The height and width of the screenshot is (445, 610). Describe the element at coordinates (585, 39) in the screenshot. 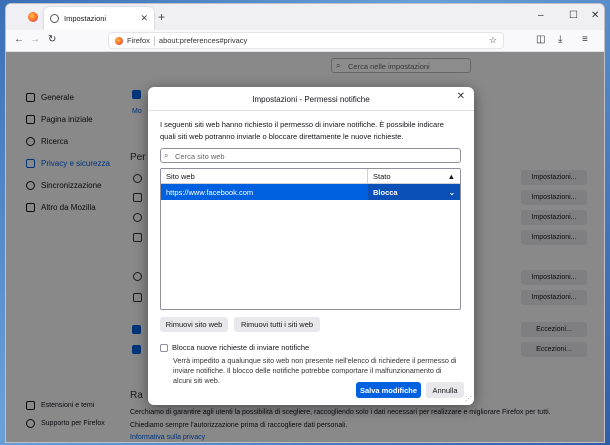

I see `menu-icon: ≡` at that location.